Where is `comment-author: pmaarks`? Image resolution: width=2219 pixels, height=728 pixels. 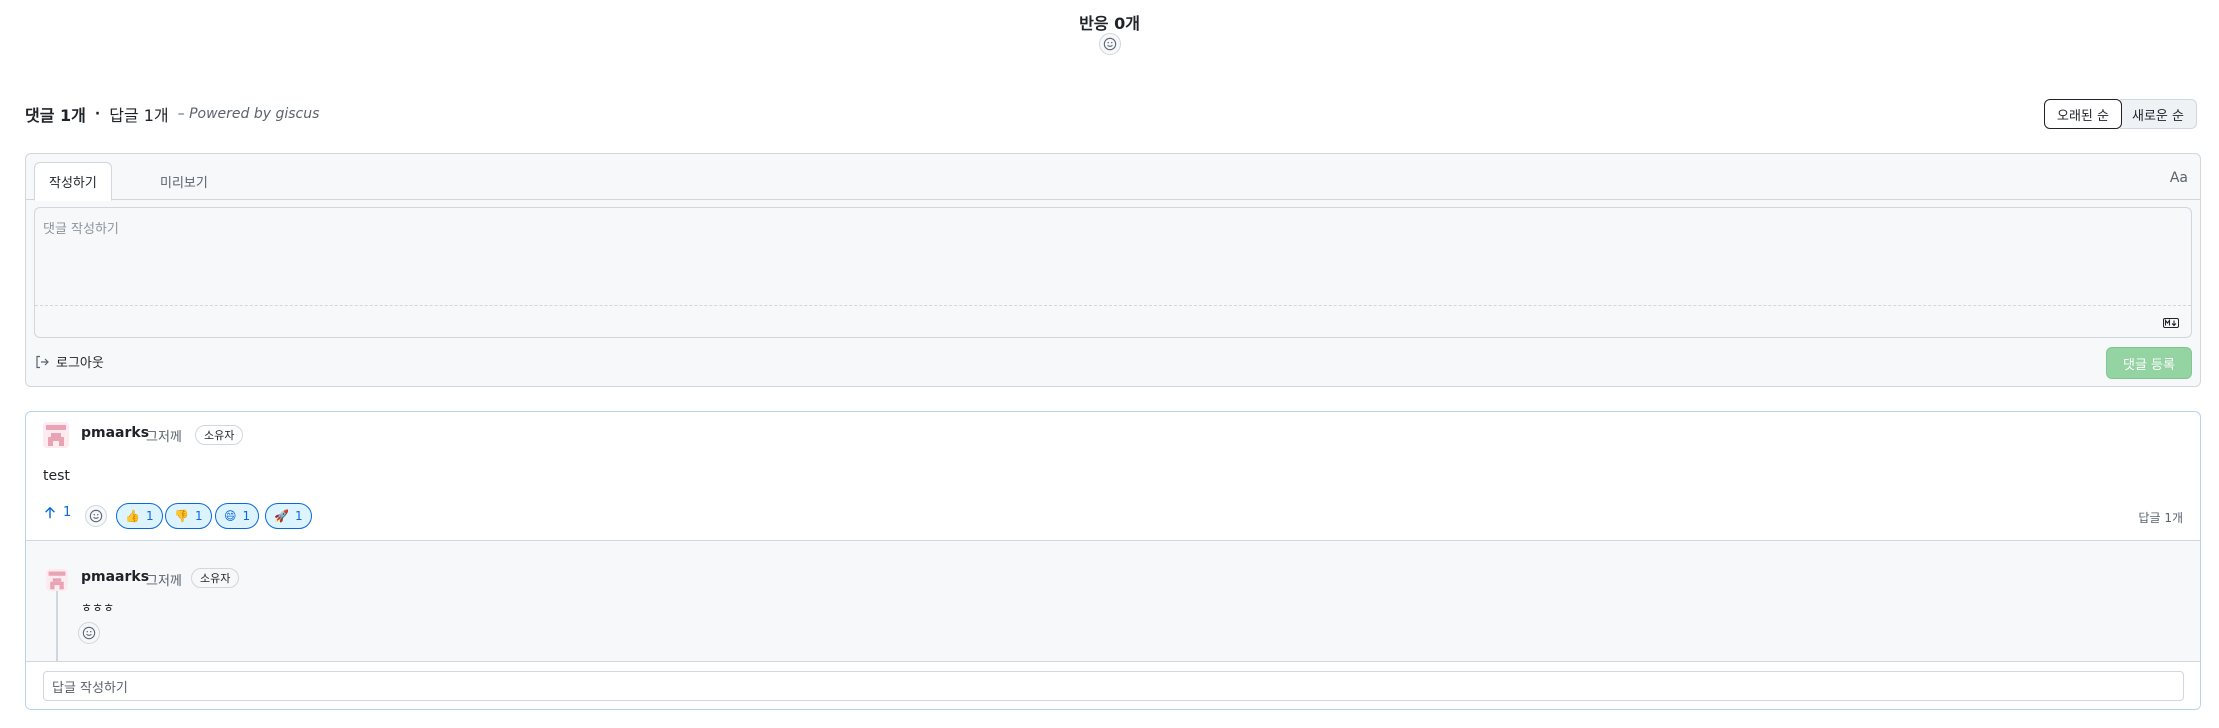
comment-author: pmaarks is located at coordinates (115, 433).